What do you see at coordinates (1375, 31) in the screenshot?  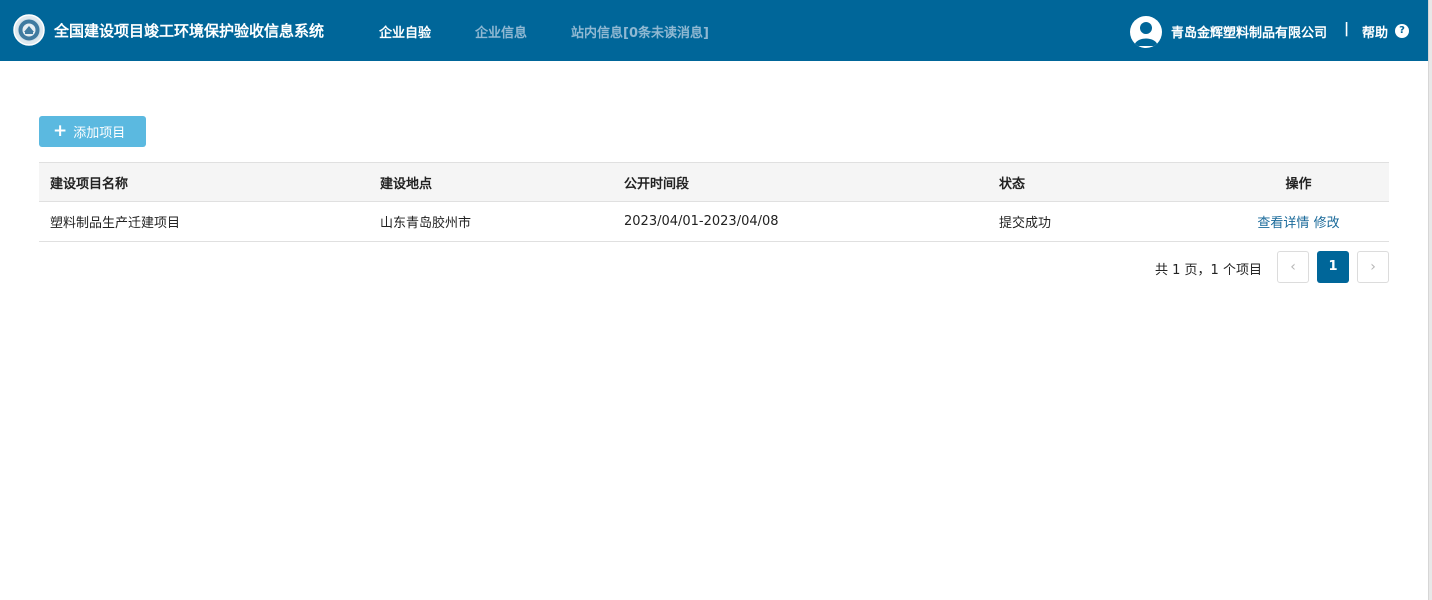 I see `help-link: 帮助` at bounding box center [1375, 31].